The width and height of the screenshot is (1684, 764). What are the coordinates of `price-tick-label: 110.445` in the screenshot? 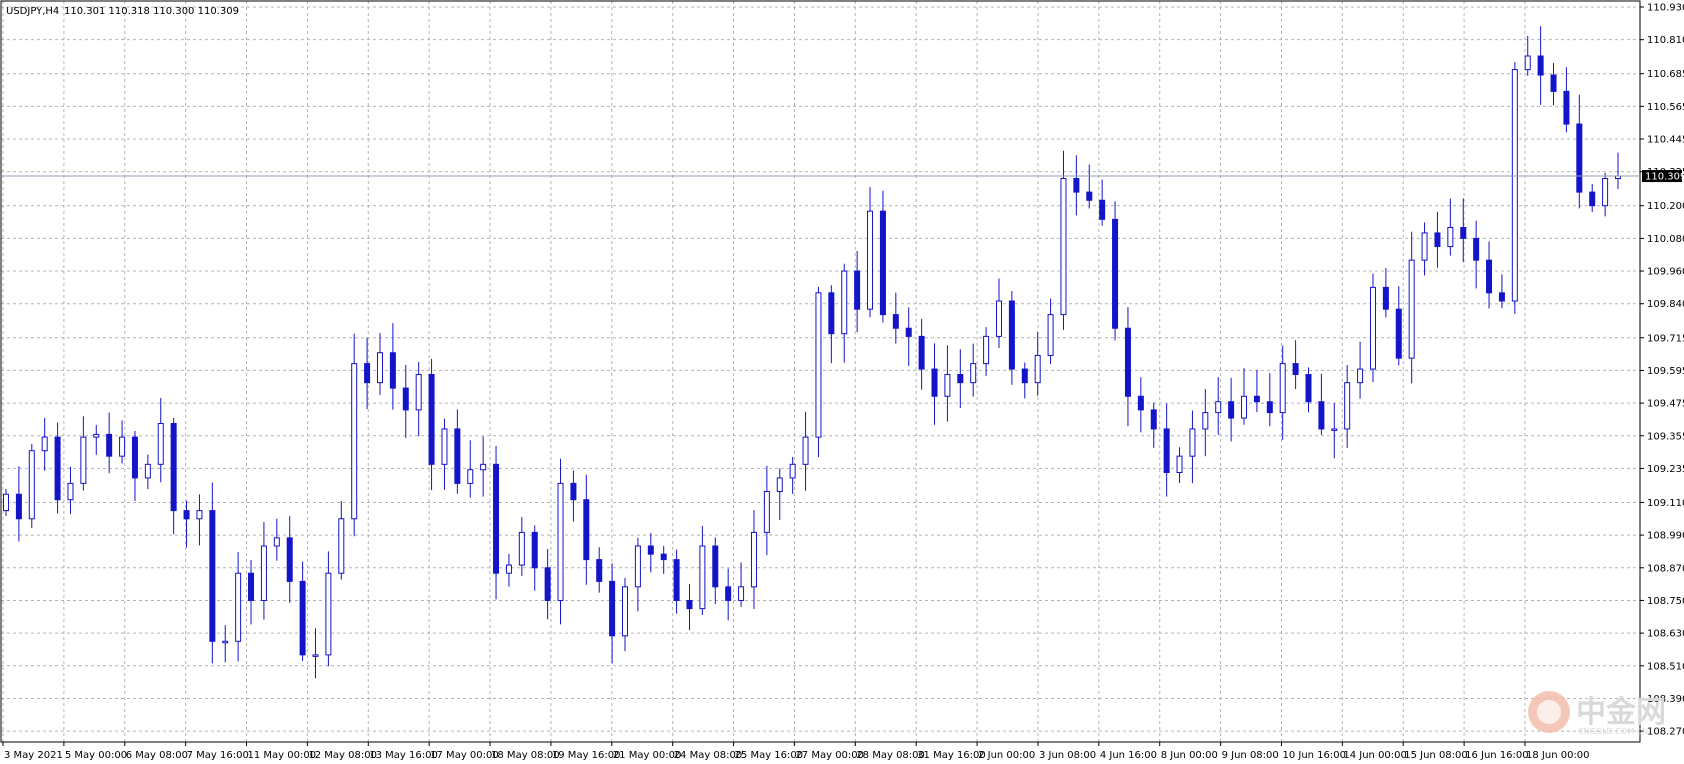 It's located at (1665, 140).